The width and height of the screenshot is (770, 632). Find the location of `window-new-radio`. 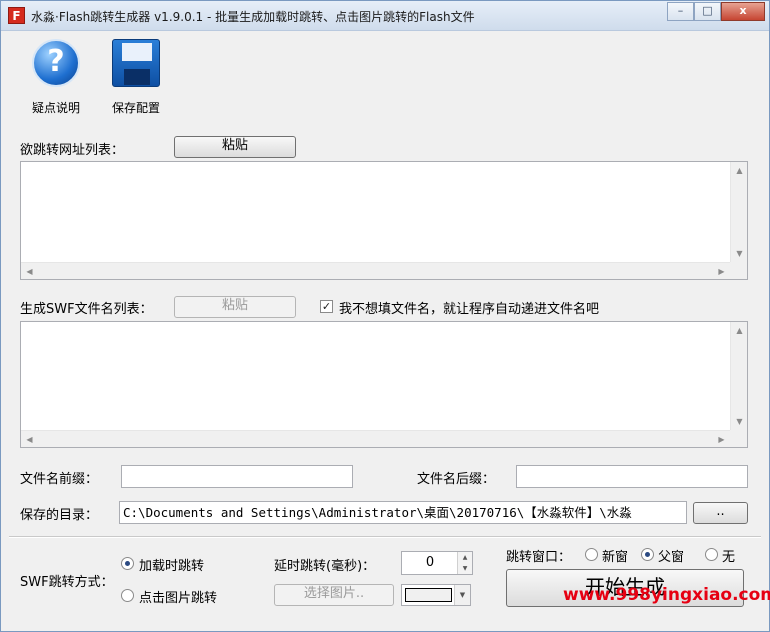

window-new-radio is located at coordinates (591, 554).